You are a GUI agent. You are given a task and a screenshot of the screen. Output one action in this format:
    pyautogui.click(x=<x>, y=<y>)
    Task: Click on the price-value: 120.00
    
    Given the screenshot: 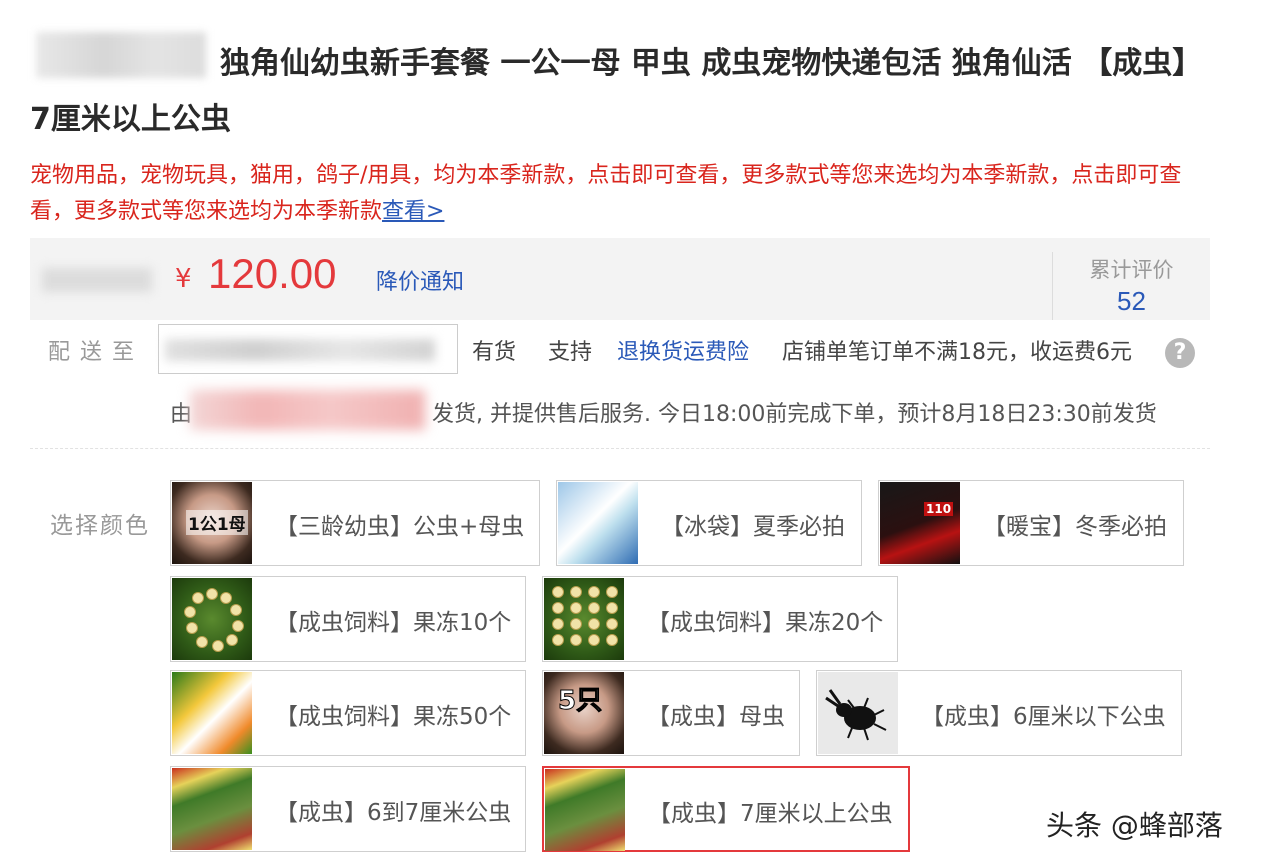 What is the action you would take?
    pyautogui.click(x=272, y=273)
    